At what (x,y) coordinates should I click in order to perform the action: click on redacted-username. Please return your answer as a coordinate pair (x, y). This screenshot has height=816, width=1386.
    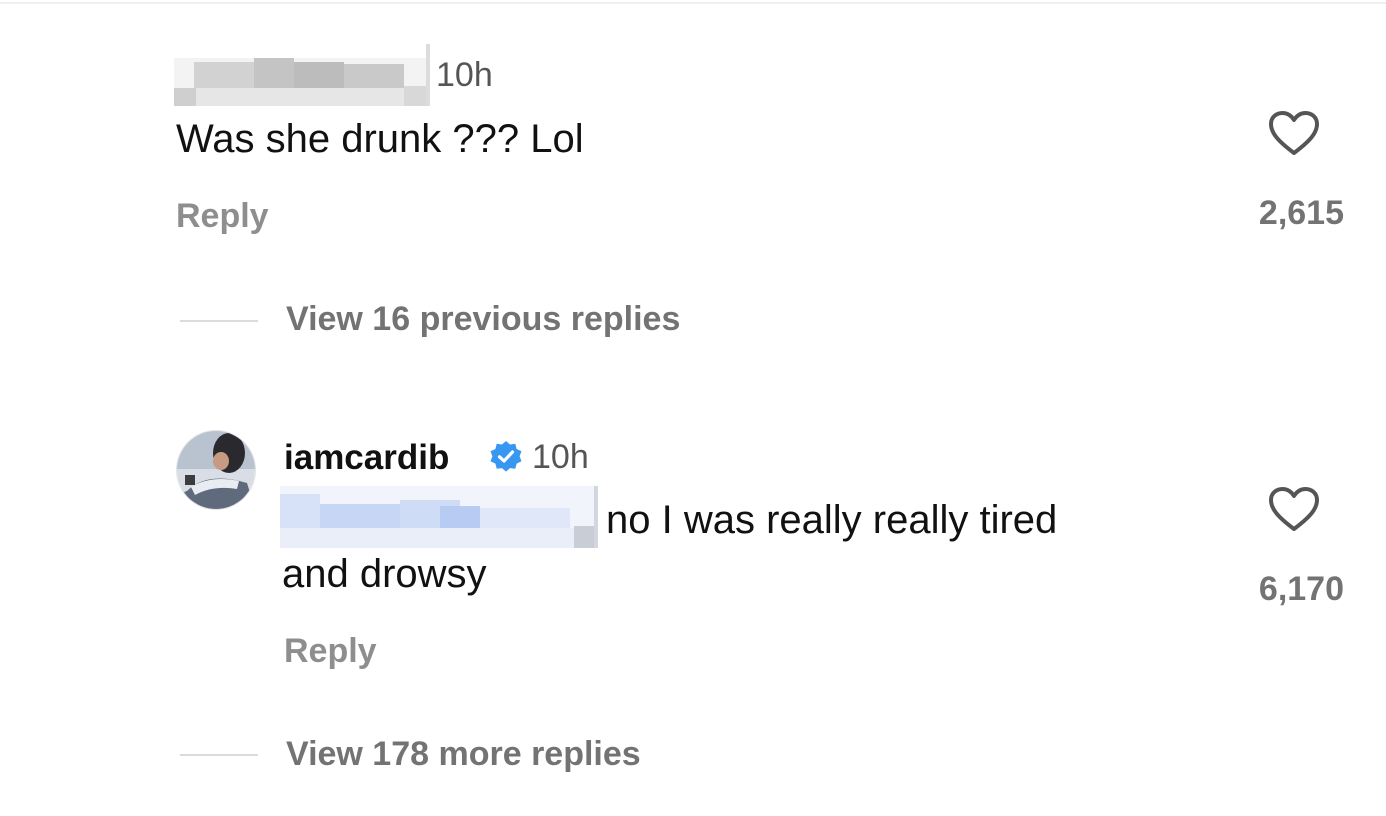
    Looking at the image, I should click on (302, 75).